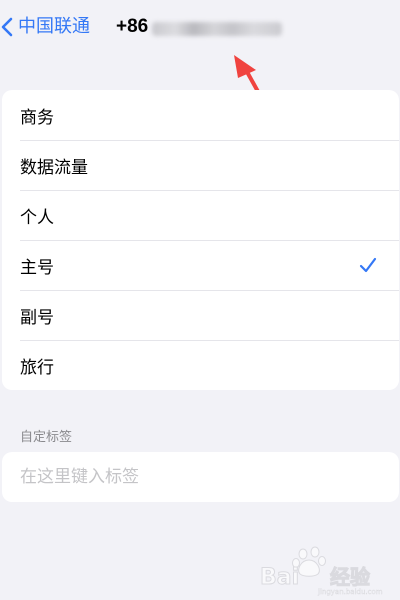  I want to click on label-option-business: 商务, so click(200, 115).